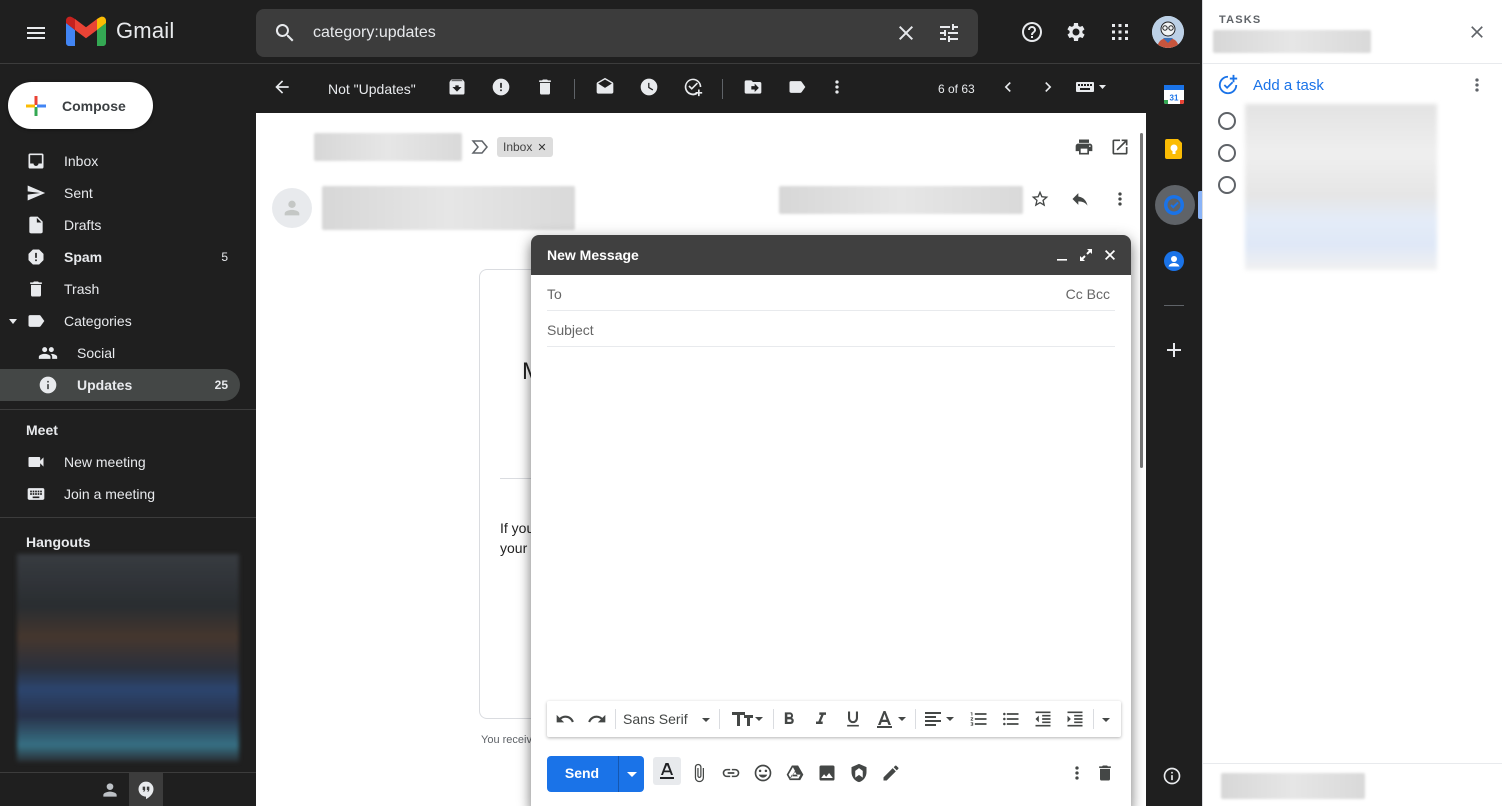 This screenshot has width=1502, height=806. Describe the element at coordinates (1043, 719) in the screenshot. I see `indent-less-icon` at that location.